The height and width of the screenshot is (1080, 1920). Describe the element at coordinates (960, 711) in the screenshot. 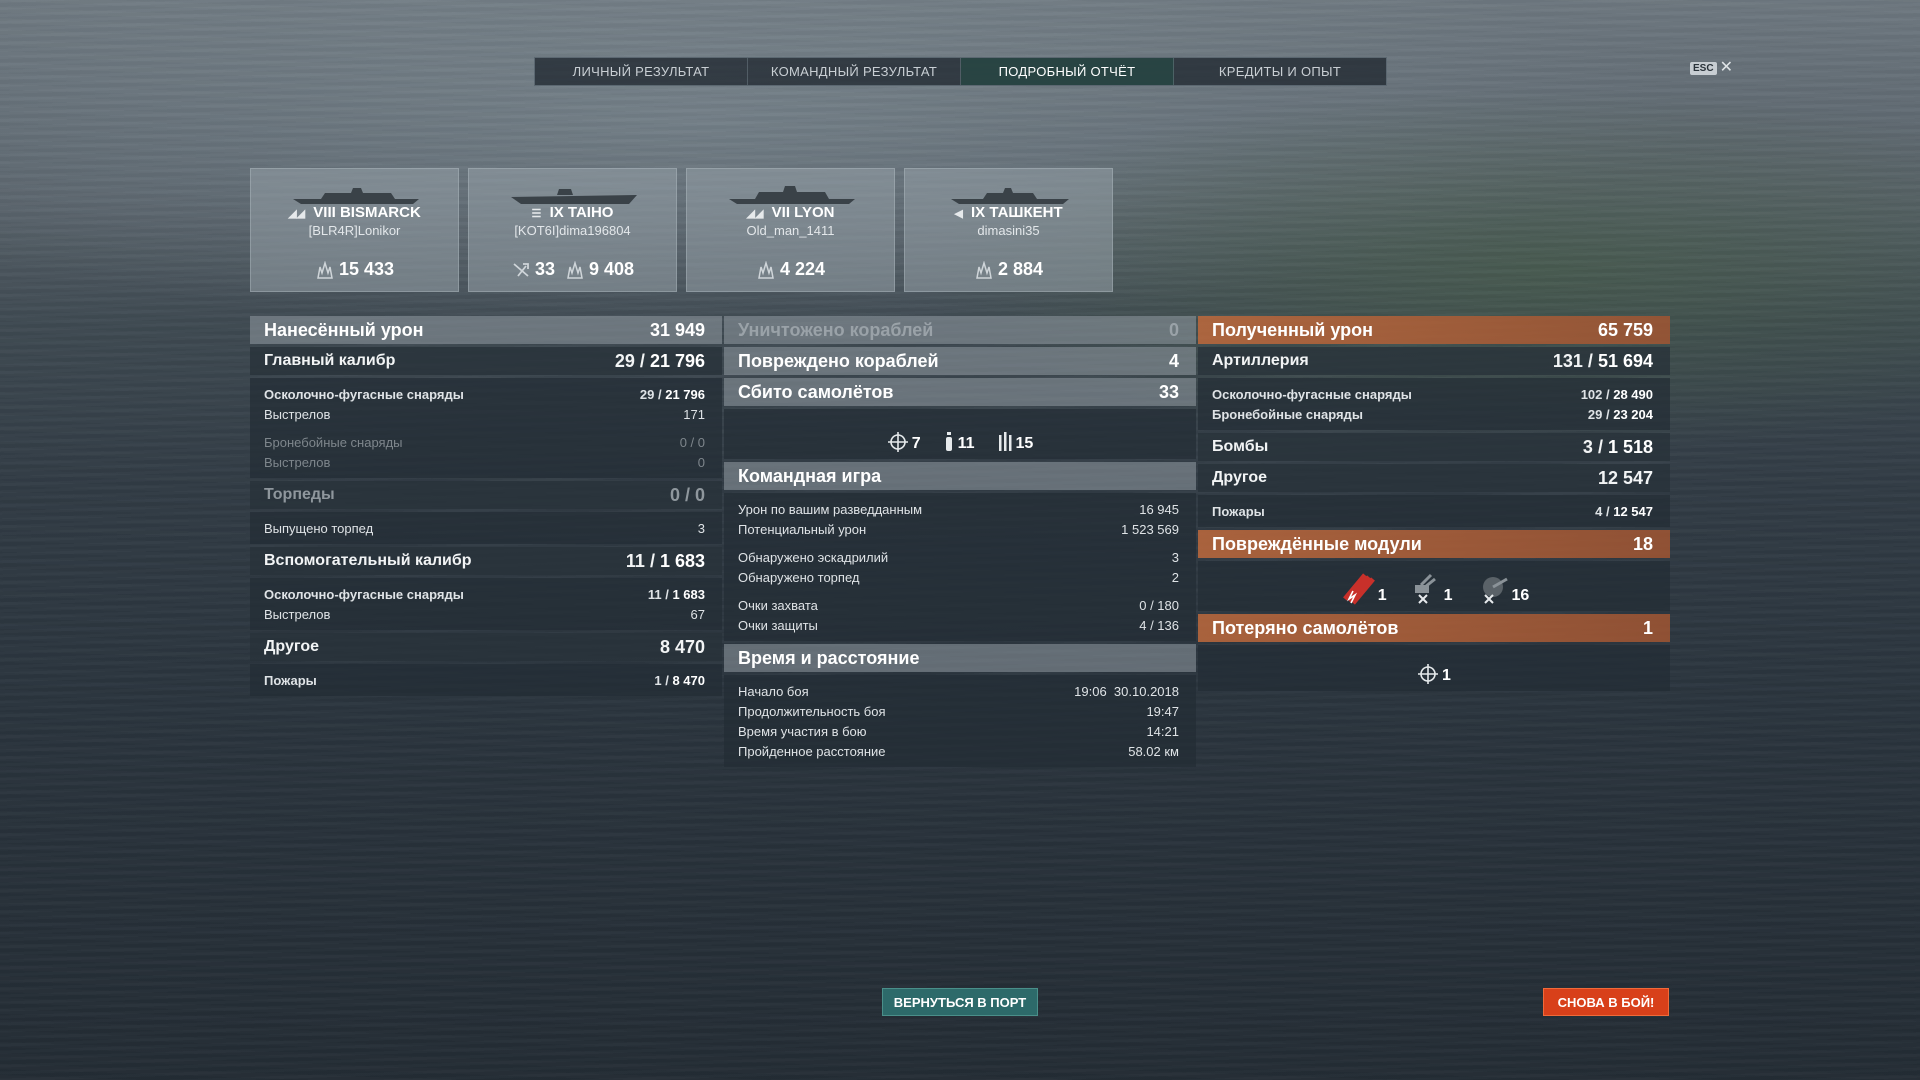

I see `battle-duration-row: Продолжительность боя 19:47` at that location.